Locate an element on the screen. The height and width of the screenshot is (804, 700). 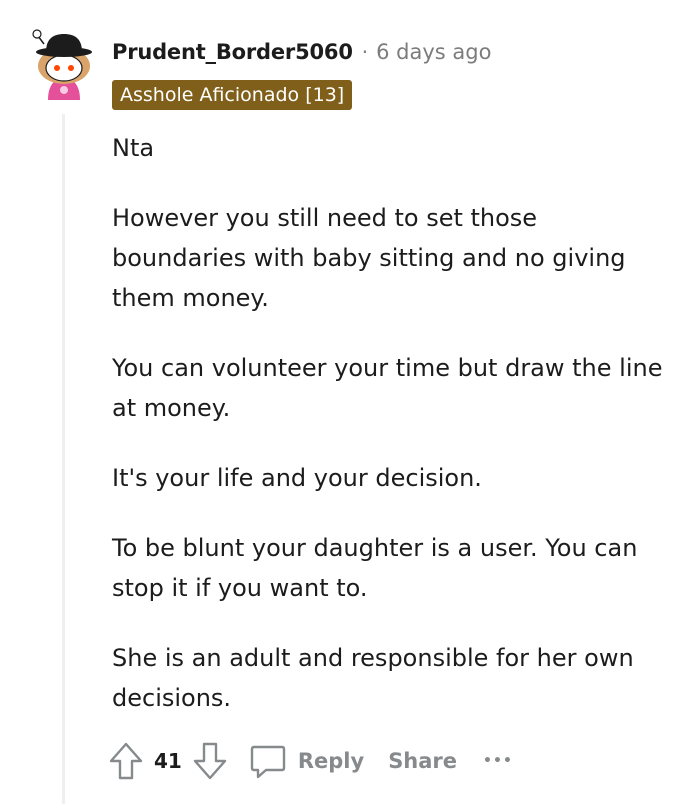
downvote-icon is located at coordinates (210, 761).